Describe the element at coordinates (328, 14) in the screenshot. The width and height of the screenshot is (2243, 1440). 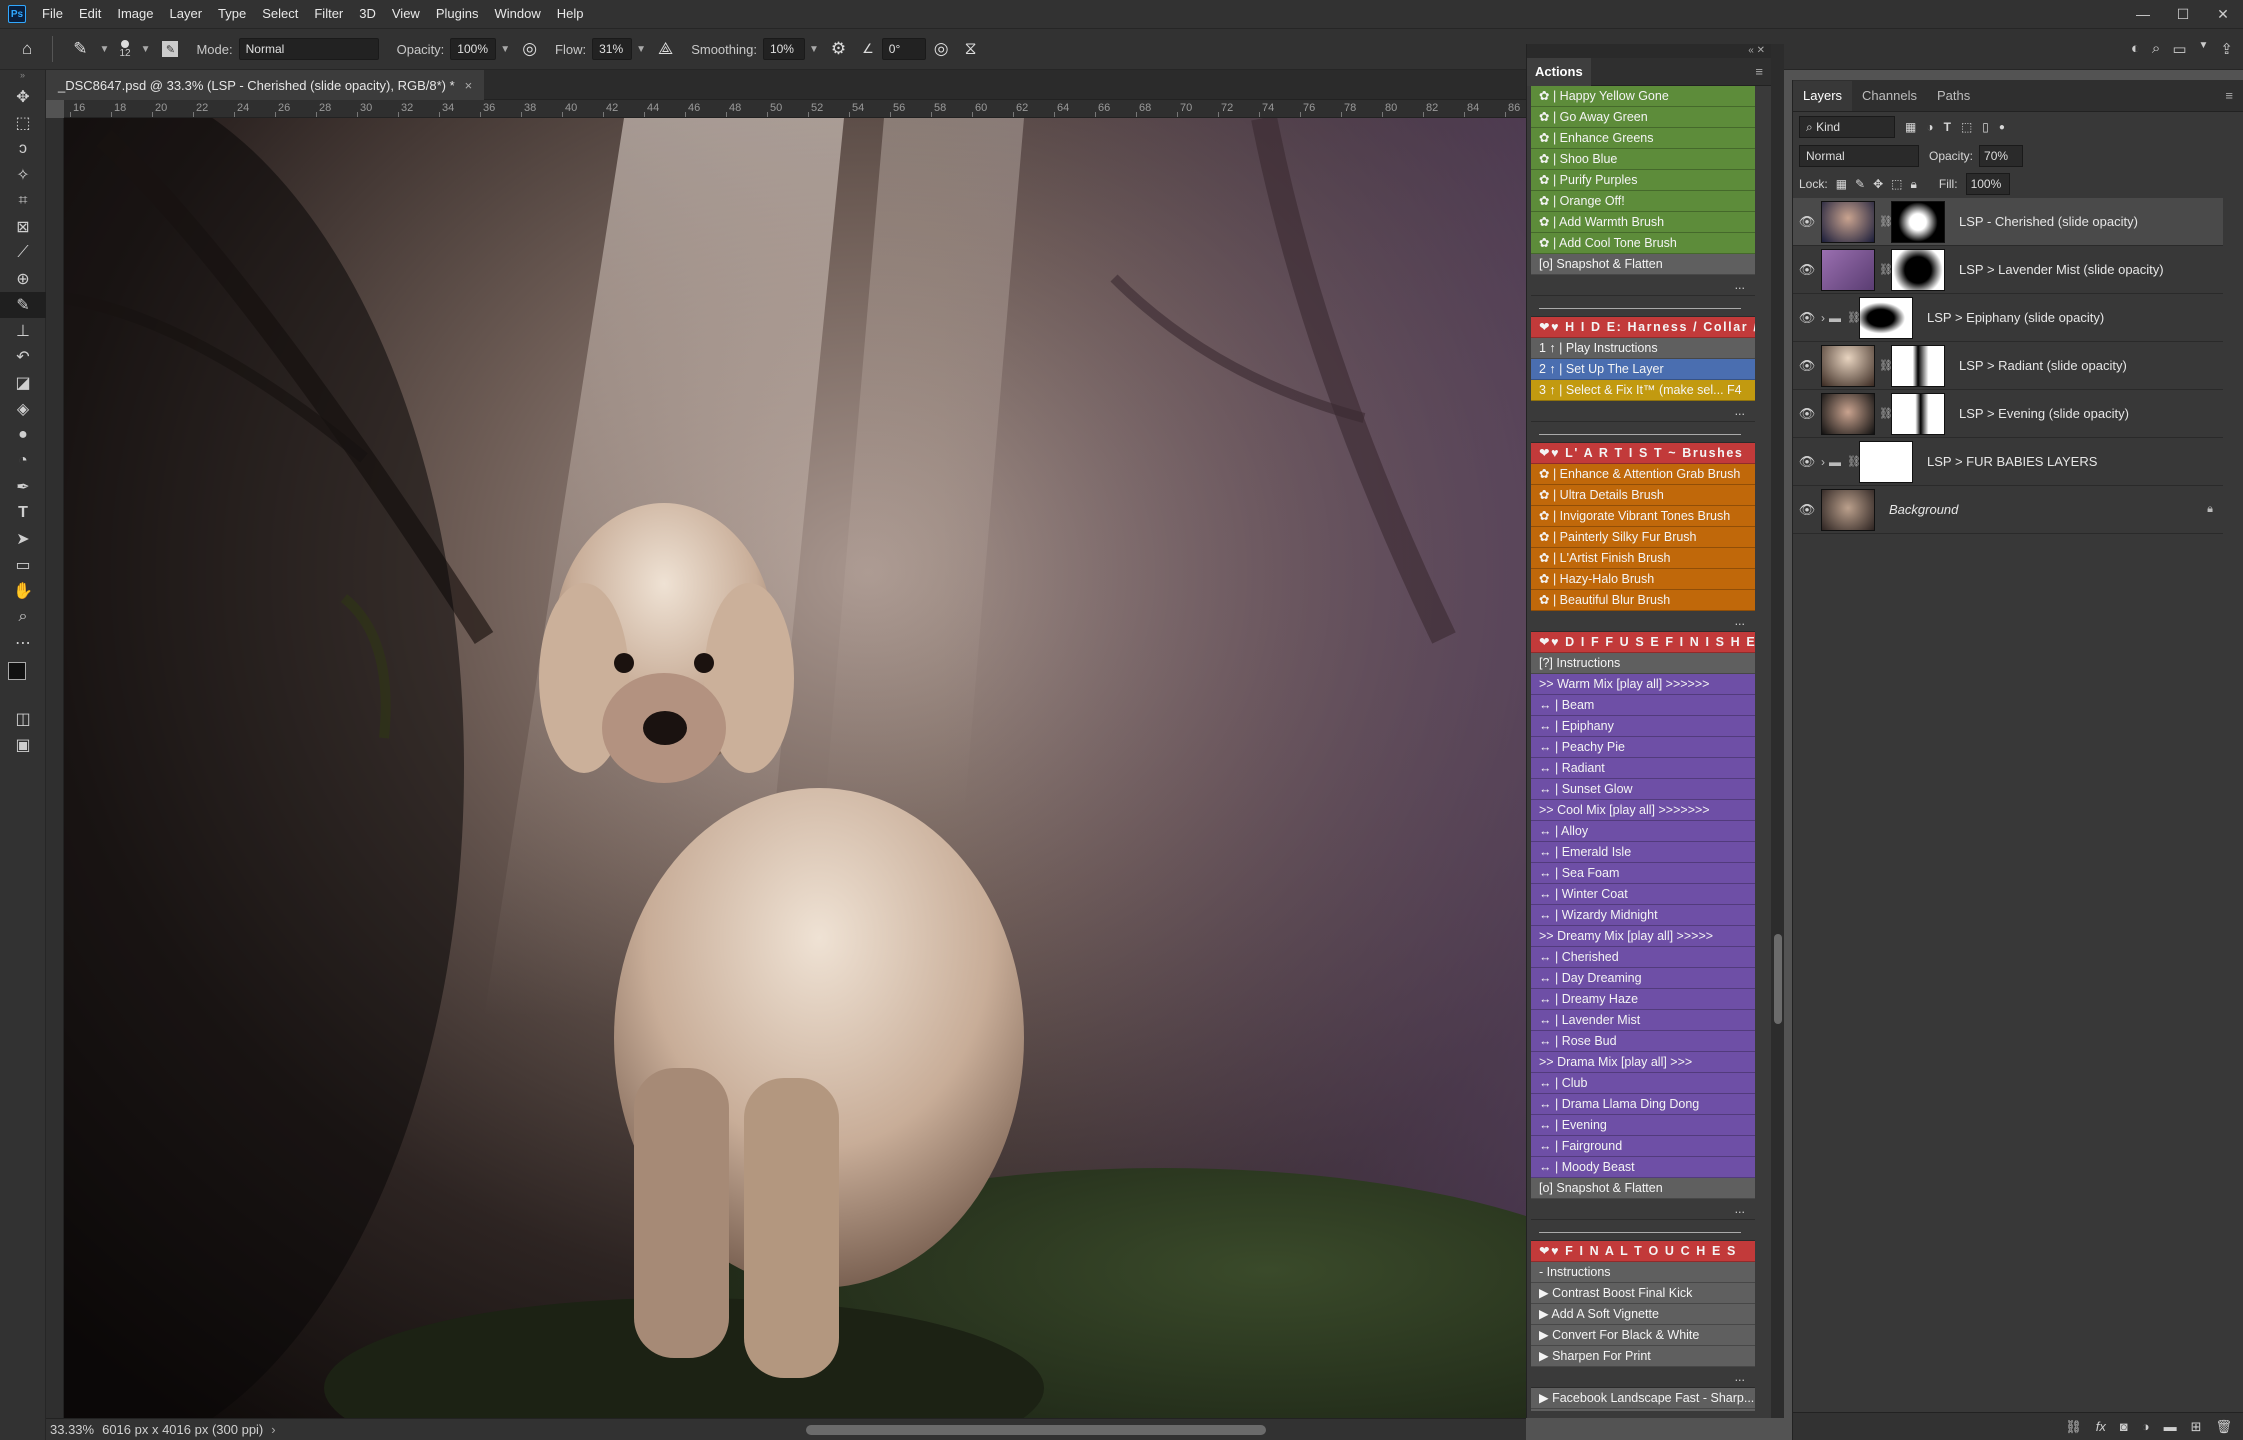
I see `menu-filter: Filter` at that location.